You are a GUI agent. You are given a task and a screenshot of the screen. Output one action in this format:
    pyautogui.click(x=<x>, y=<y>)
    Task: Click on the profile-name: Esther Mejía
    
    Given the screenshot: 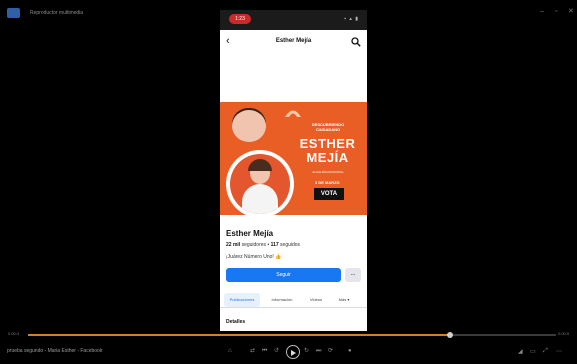 What is the action you would take?
    pyautogui.click(x=250, y=233)
    